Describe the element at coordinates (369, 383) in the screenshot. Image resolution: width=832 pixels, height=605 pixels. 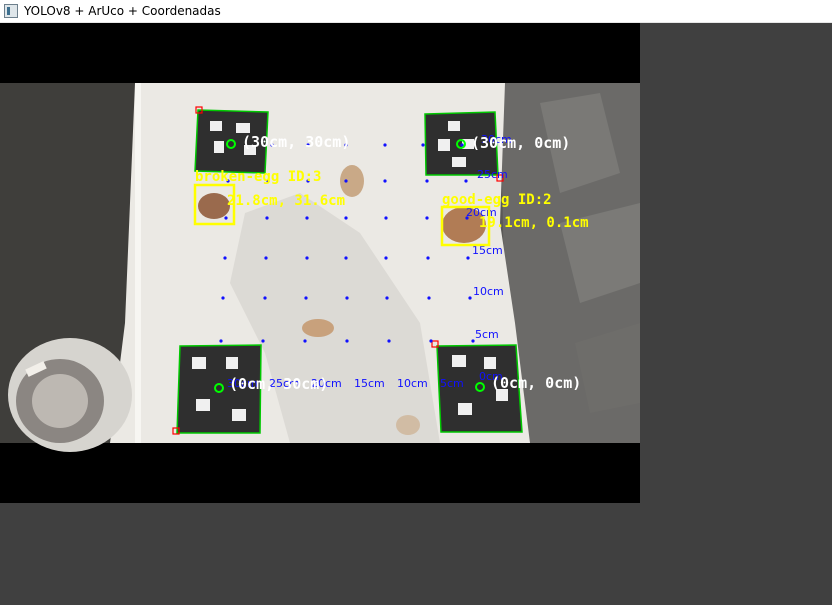
I see `scale-label-h-15: 15cm` at that location.